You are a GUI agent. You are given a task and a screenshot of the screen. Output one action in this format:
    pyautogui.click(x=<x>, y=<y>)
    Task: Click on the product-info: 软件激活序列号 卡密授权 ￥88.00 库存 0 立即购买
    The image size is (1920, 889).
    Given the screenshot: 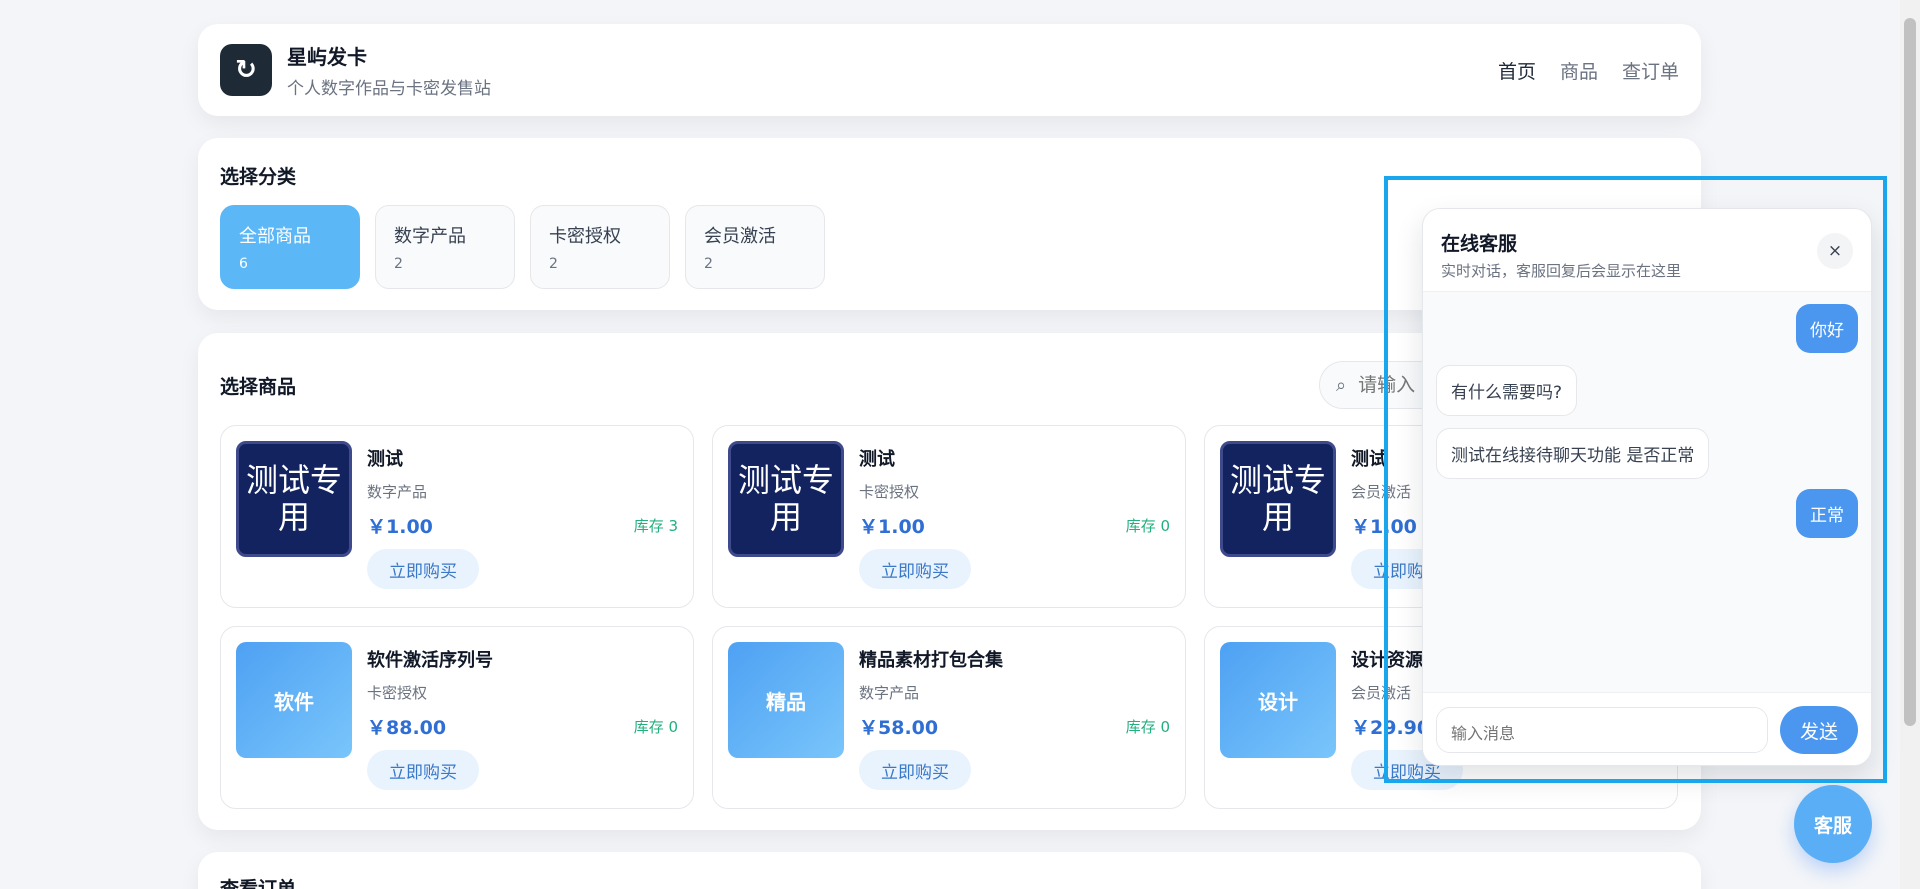 What is the action you would take?
    pyautogui.click(x=522, y=717)
    